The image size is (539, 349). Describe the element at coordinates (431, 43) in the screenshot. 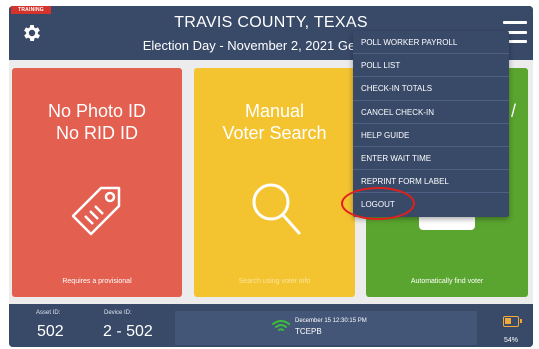

I see `menu-item-poll-worker-payroll: POLL WORKER PAYROLL` at that location.